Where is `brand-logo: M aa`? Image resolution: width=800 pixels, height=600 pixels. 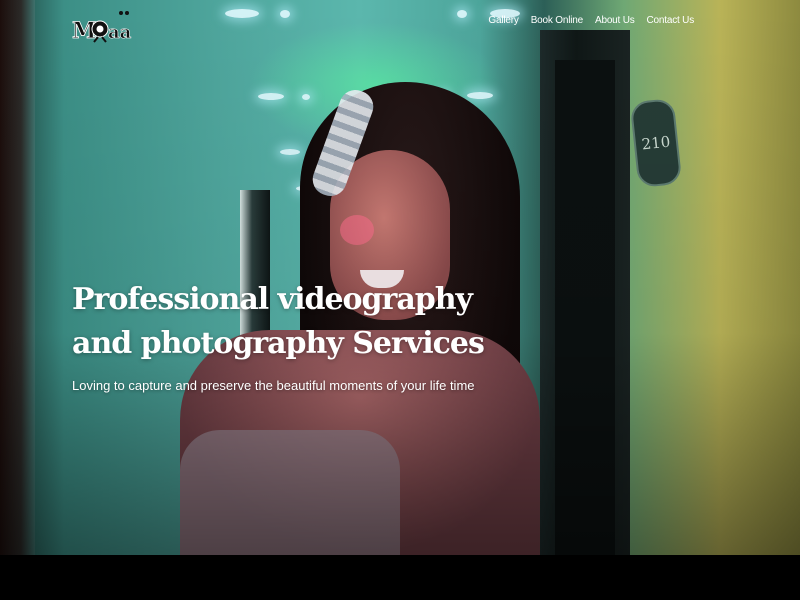 brand-logo: M aa is located at coordinates (107, 26).